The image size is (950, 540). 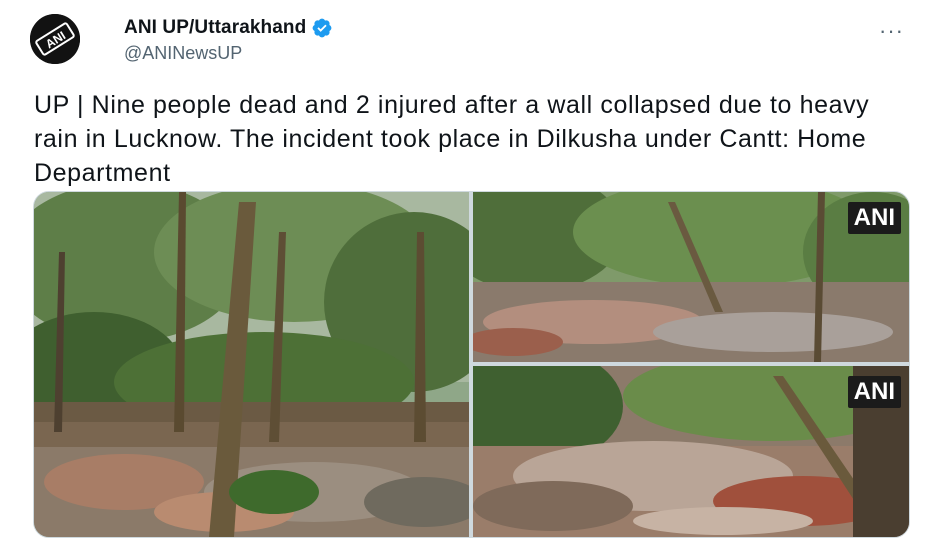 What do you see at coordinates (215, 28) in the screenshot?
I see `display-name: ANI UP/Uttarakhand` at bounding box center [215, 28].